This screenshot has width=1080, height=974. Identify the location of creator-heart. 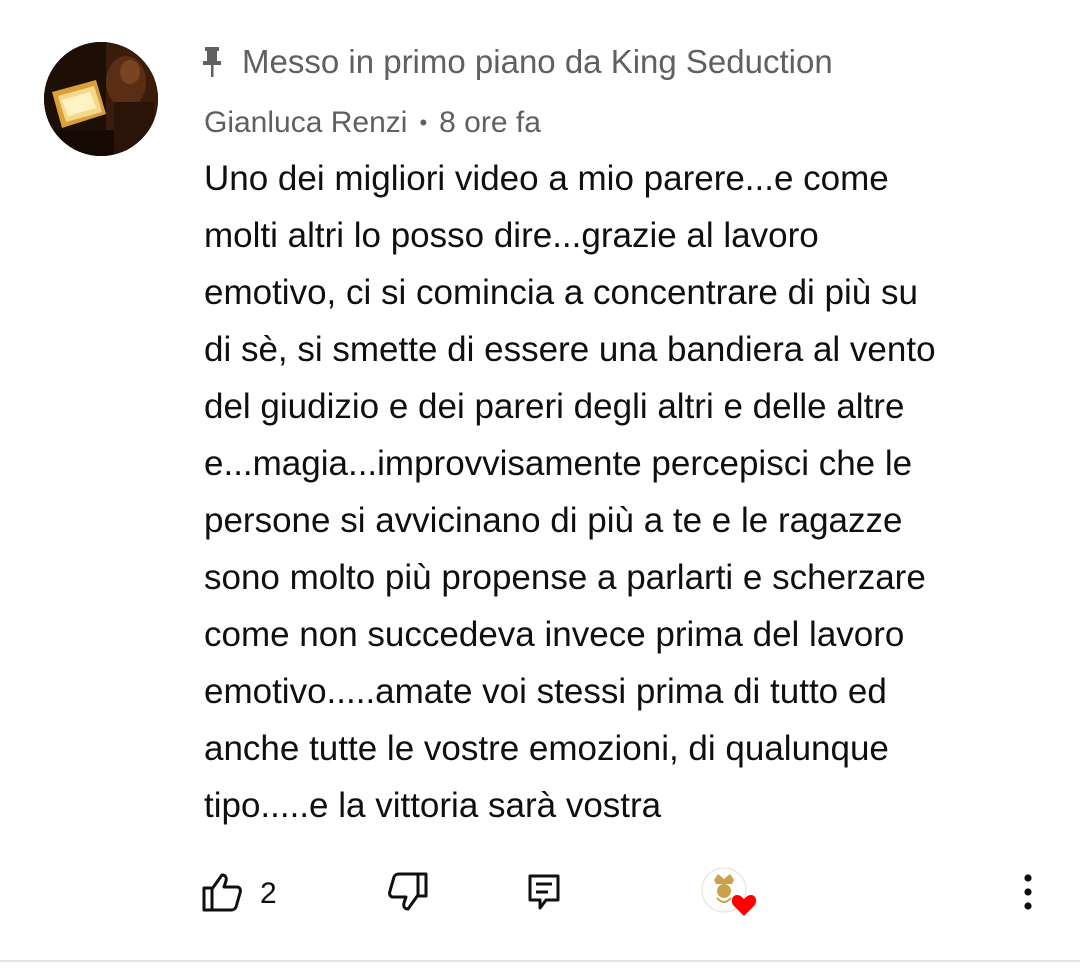
(732, 896).